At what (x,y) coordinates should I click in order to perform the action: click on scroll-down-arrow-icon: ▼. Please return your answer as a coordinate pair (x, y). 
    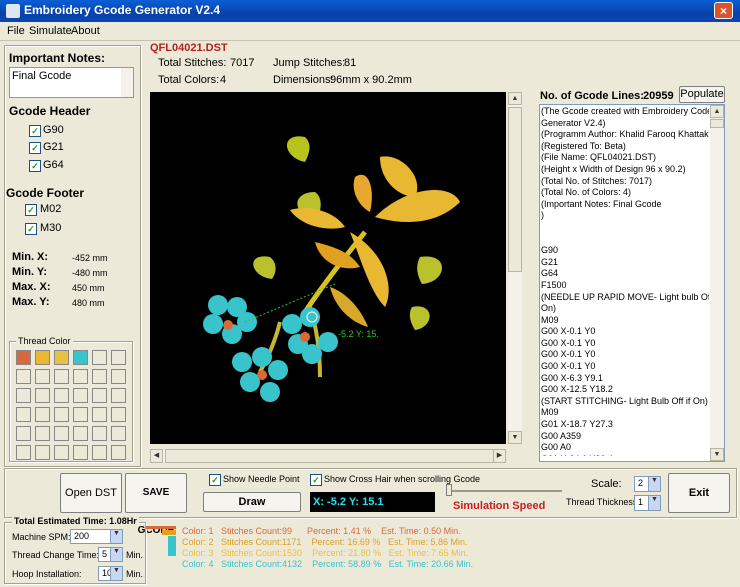
    Looking at the image, I should click on (515, 437).